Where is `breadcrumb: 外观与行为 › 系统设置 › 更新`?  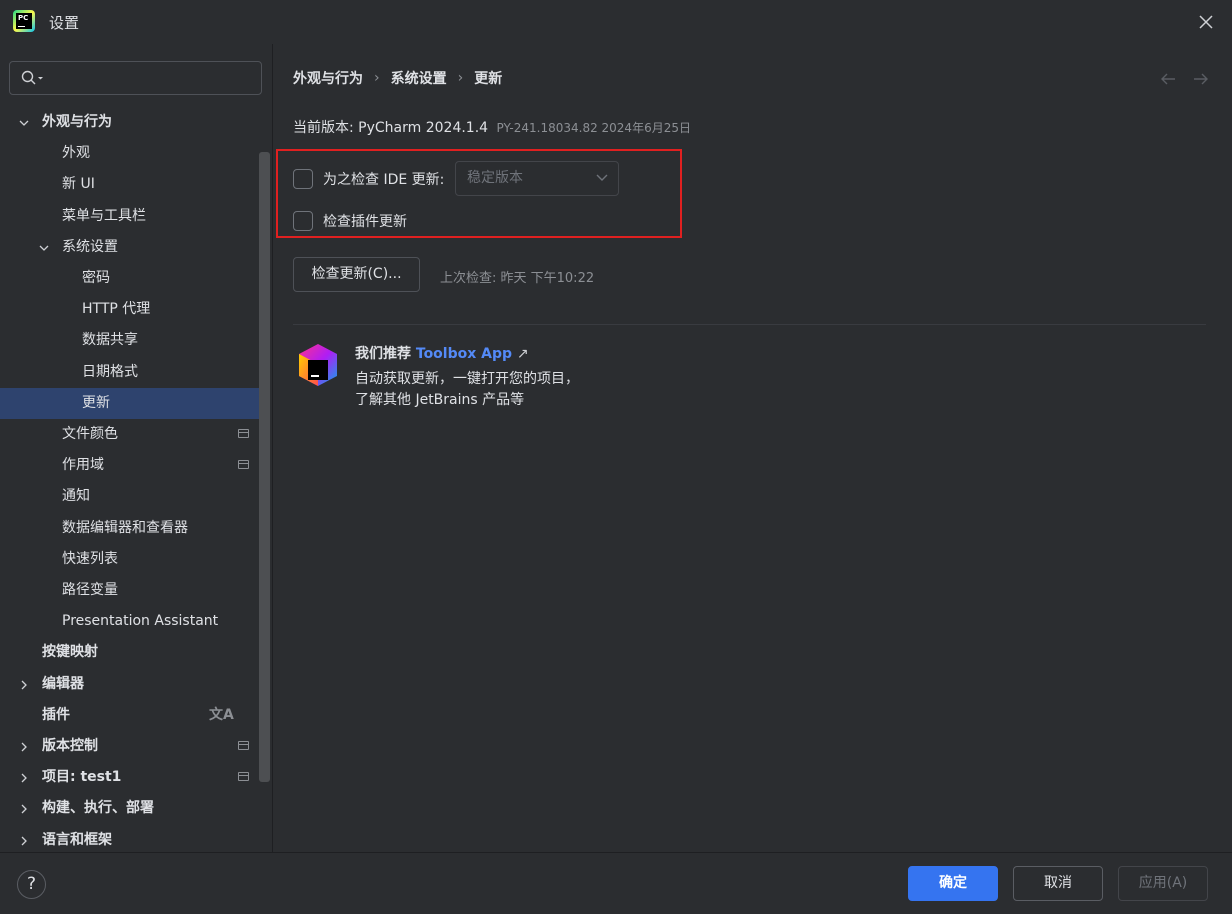 breadcrumb: 外观与行为 › 系统设置 › 更新 is located at coordinates (397, 78).